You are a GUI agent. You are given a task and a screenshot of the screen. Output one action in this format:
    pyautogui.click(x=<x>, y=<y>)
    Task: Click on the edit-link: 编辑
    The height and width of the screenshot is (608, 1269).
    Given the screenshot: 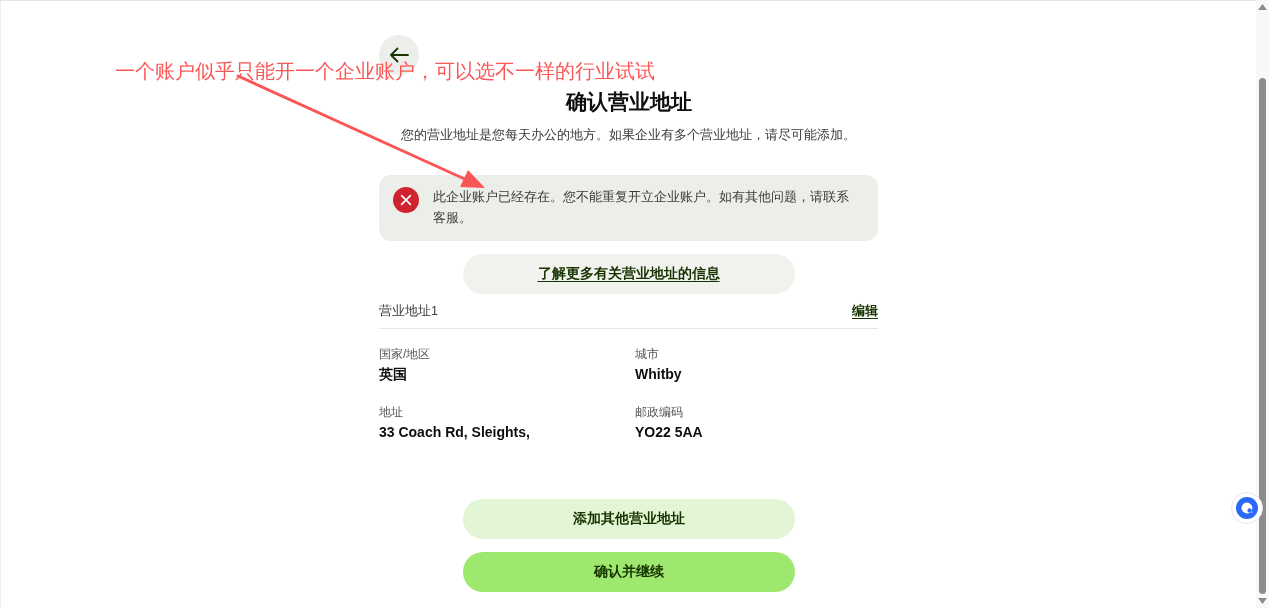 What is the action you would take?
    pyautogui.click(x=865, y=311)
    